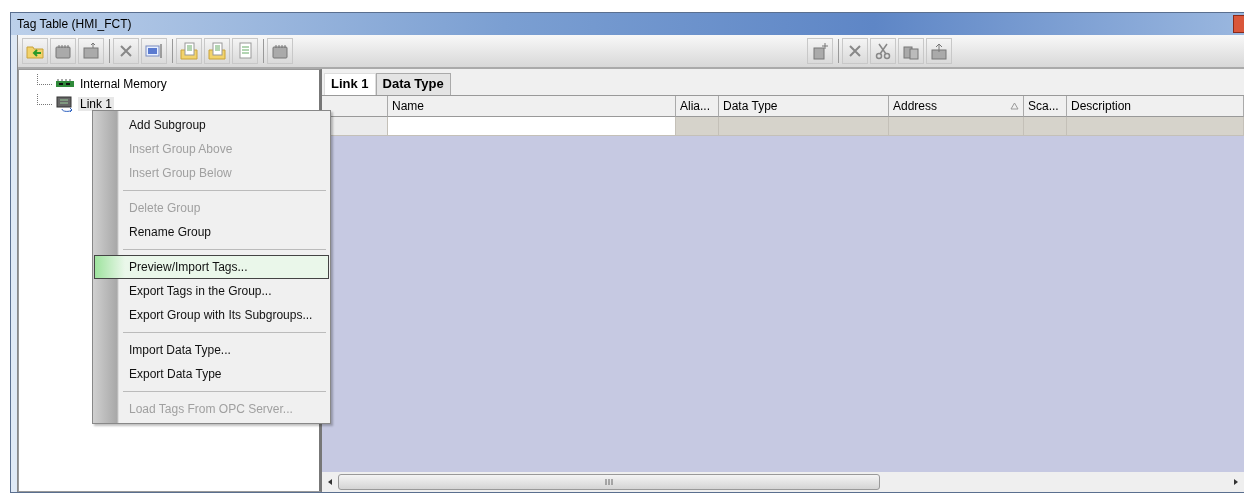 This screenshot has height=493, width=1244. Describe the element at coordinates (883, 51) in the screenshot. I see `scissors-icon` at that location.